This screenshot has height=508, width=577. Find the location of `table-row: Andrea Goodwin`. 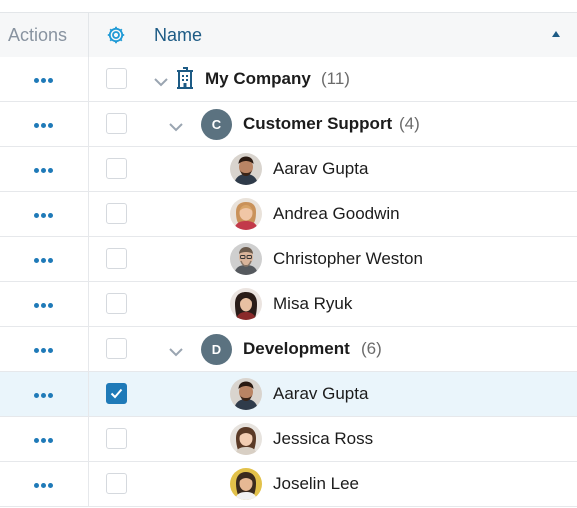

table-row: Andrea Goodwin is located at coordinates (288, 214).